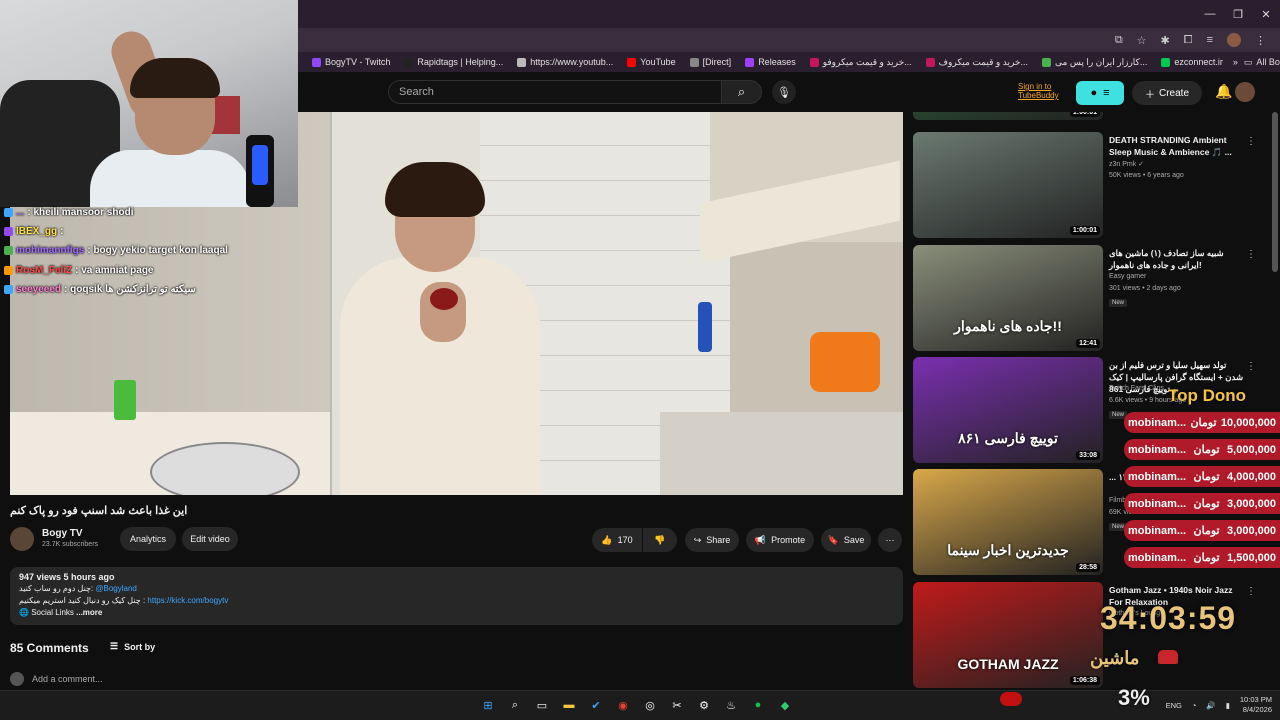 The image size is (1280, 720). Describe the element at coordinates (677, 705) in the screenshot. I see `capcut-icon: ✂` at that location.